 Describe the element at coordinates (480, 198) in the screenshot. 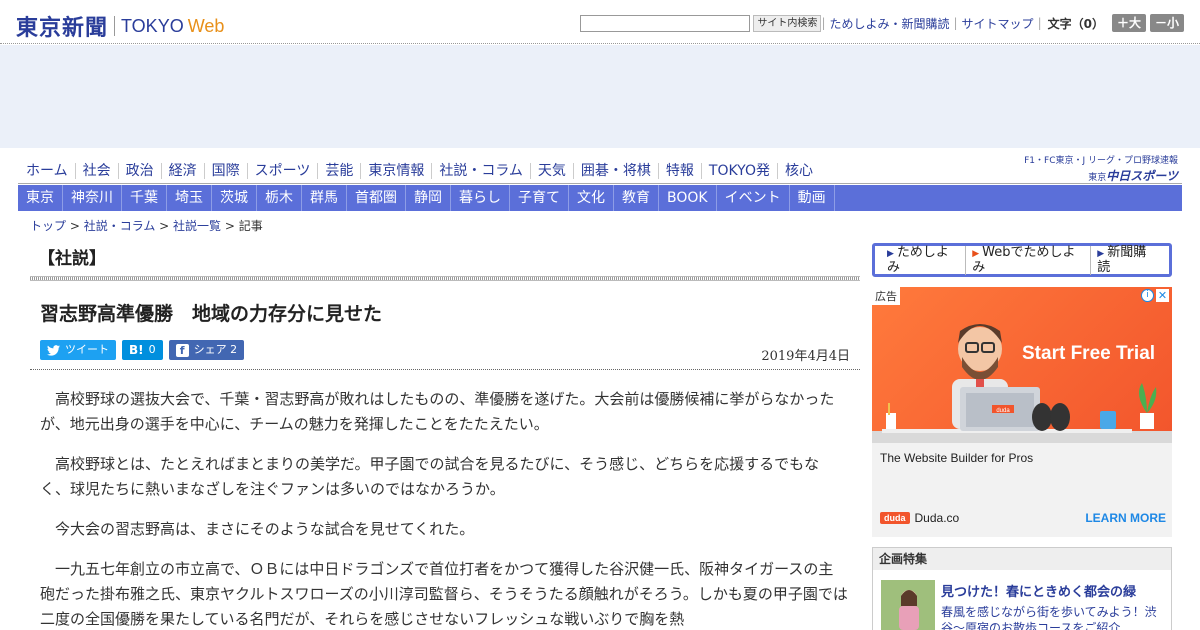

I see `sub-nav-item-living: 暮らし` at that location.